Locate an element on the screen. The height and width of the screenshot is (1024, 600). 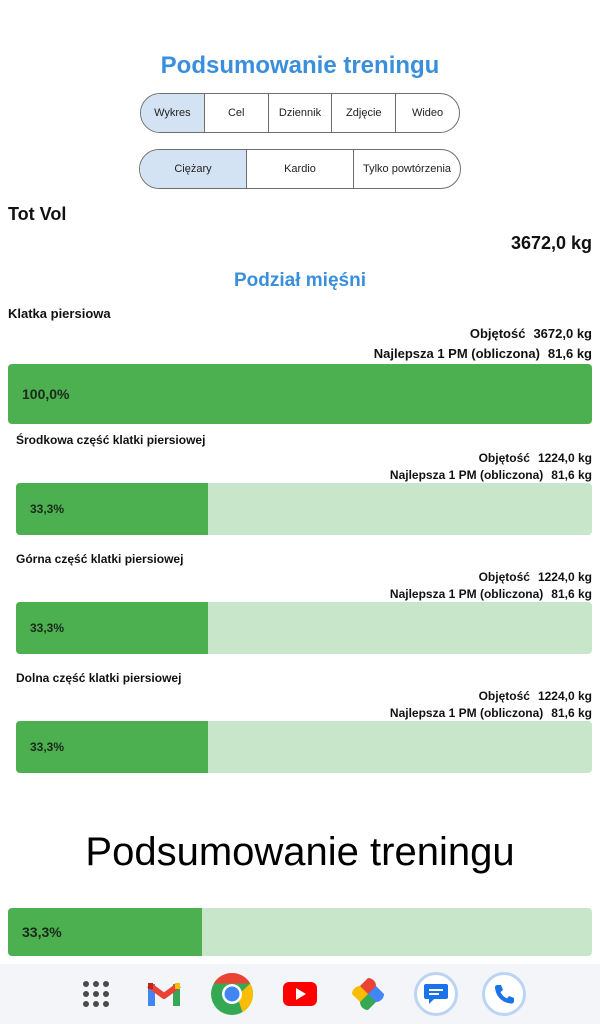
tab-goal: Cel is located at coordinates (235, 113).